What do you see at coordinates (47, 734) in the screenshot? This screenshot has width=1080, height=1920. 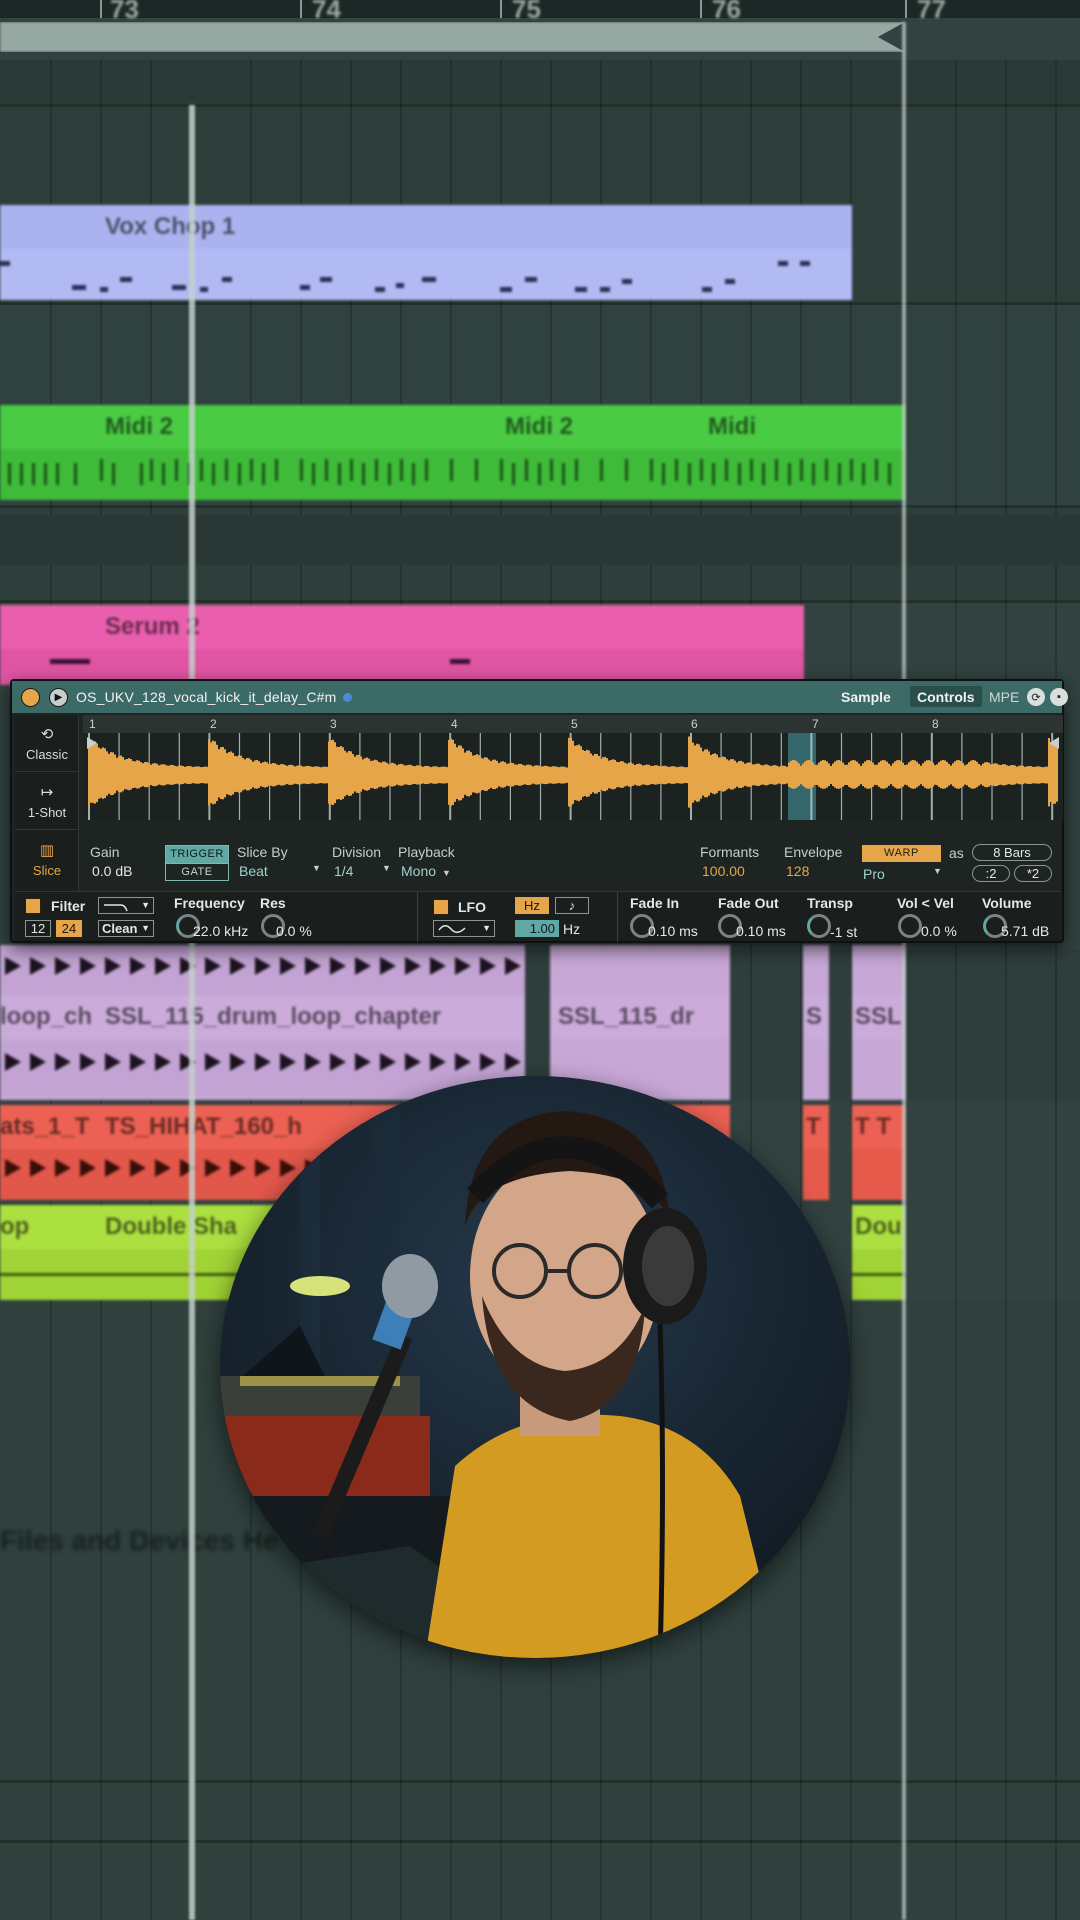 I see `loop-icon: ⟲` at bounding box center [47, 734].